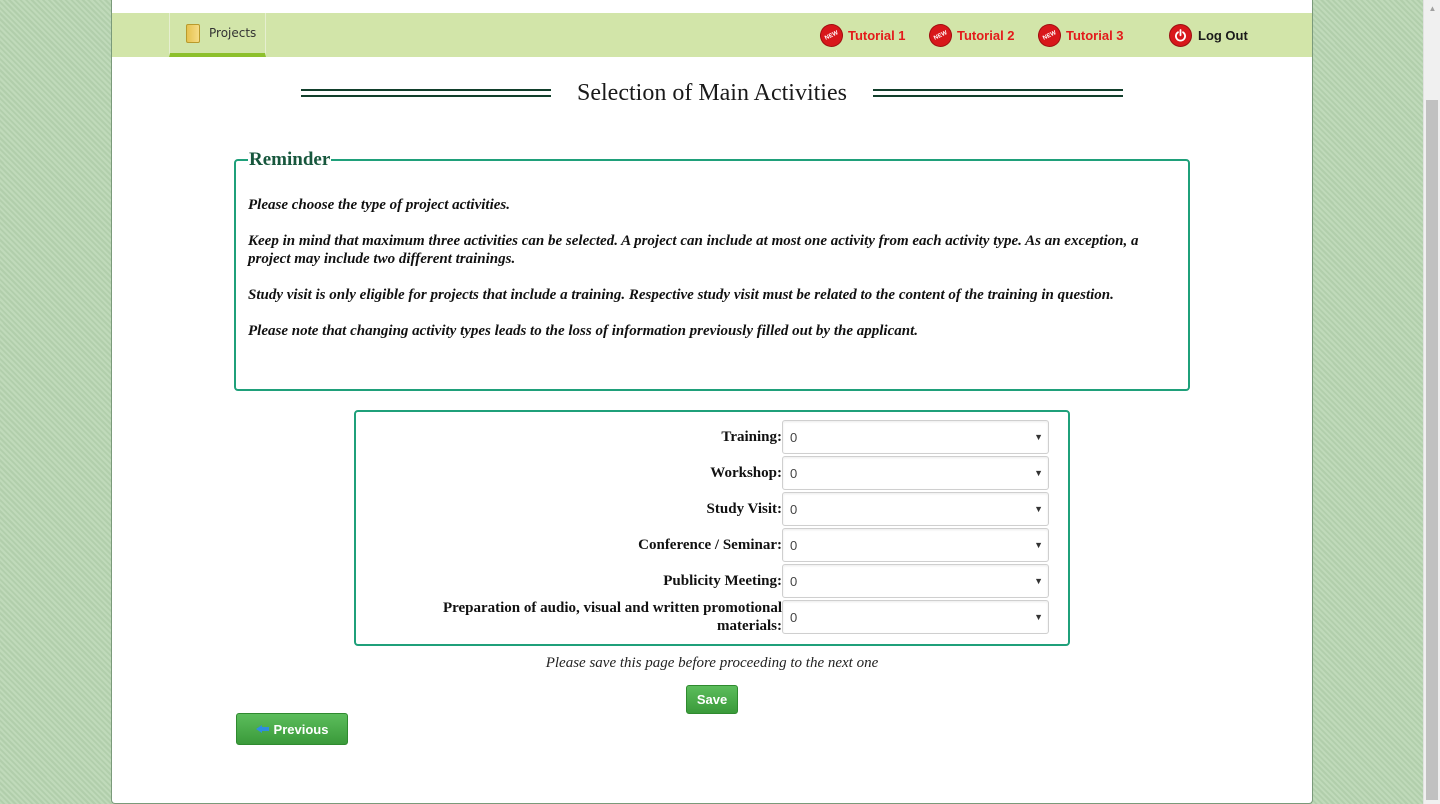  I want to click on publicity-meeting-row: Publicity Meeting: 0 ▼, so click(712, 581).